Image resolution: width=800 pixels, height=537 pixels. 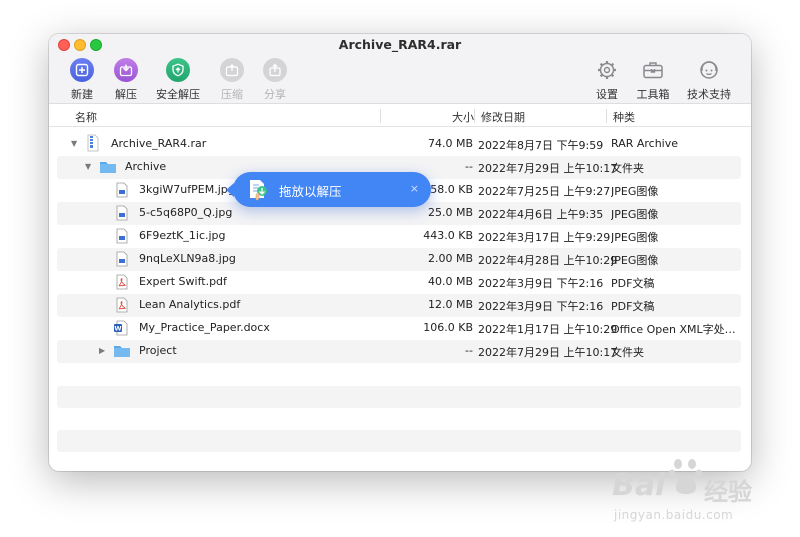 I want to click on word-file-icon: W, so click(x=121, y=329).